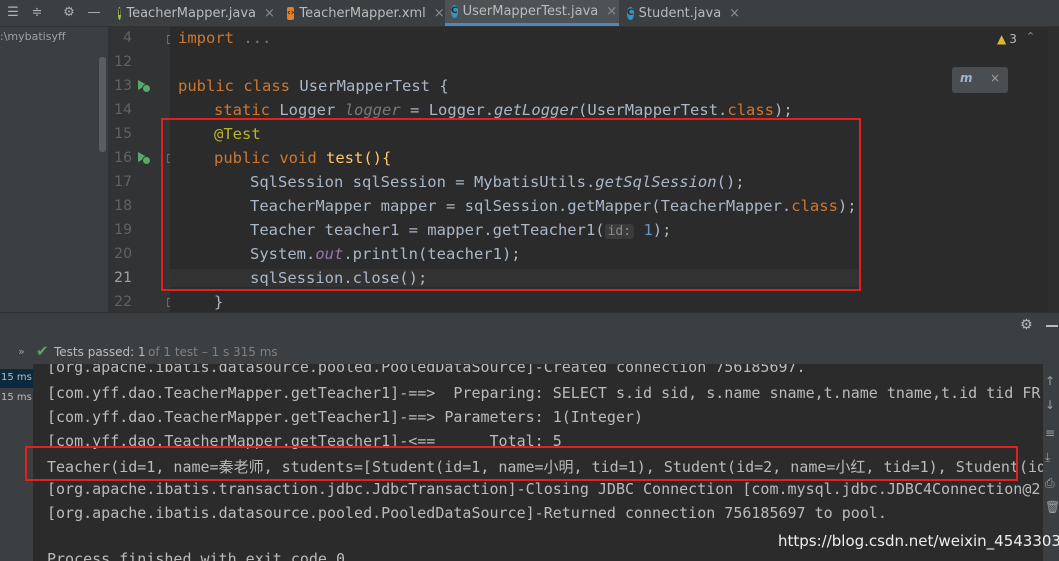 The width and height of the screenshot is (1059, 561). Describe the element at coordinates (307, 110) in the screenshot. I see `code-token: Logger` at that location.